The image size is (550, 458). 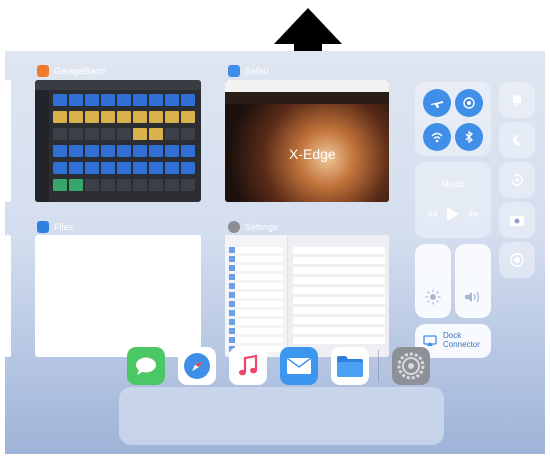 I want to click on camera-icon, so click(x=517, y=221).